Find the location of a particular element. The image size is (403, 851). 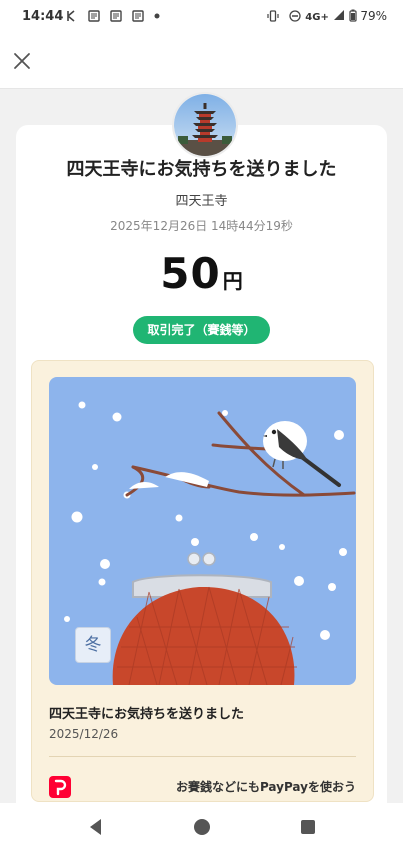

status-badge: 取引完了（賽銭等） is located at coordinates (201, 330).